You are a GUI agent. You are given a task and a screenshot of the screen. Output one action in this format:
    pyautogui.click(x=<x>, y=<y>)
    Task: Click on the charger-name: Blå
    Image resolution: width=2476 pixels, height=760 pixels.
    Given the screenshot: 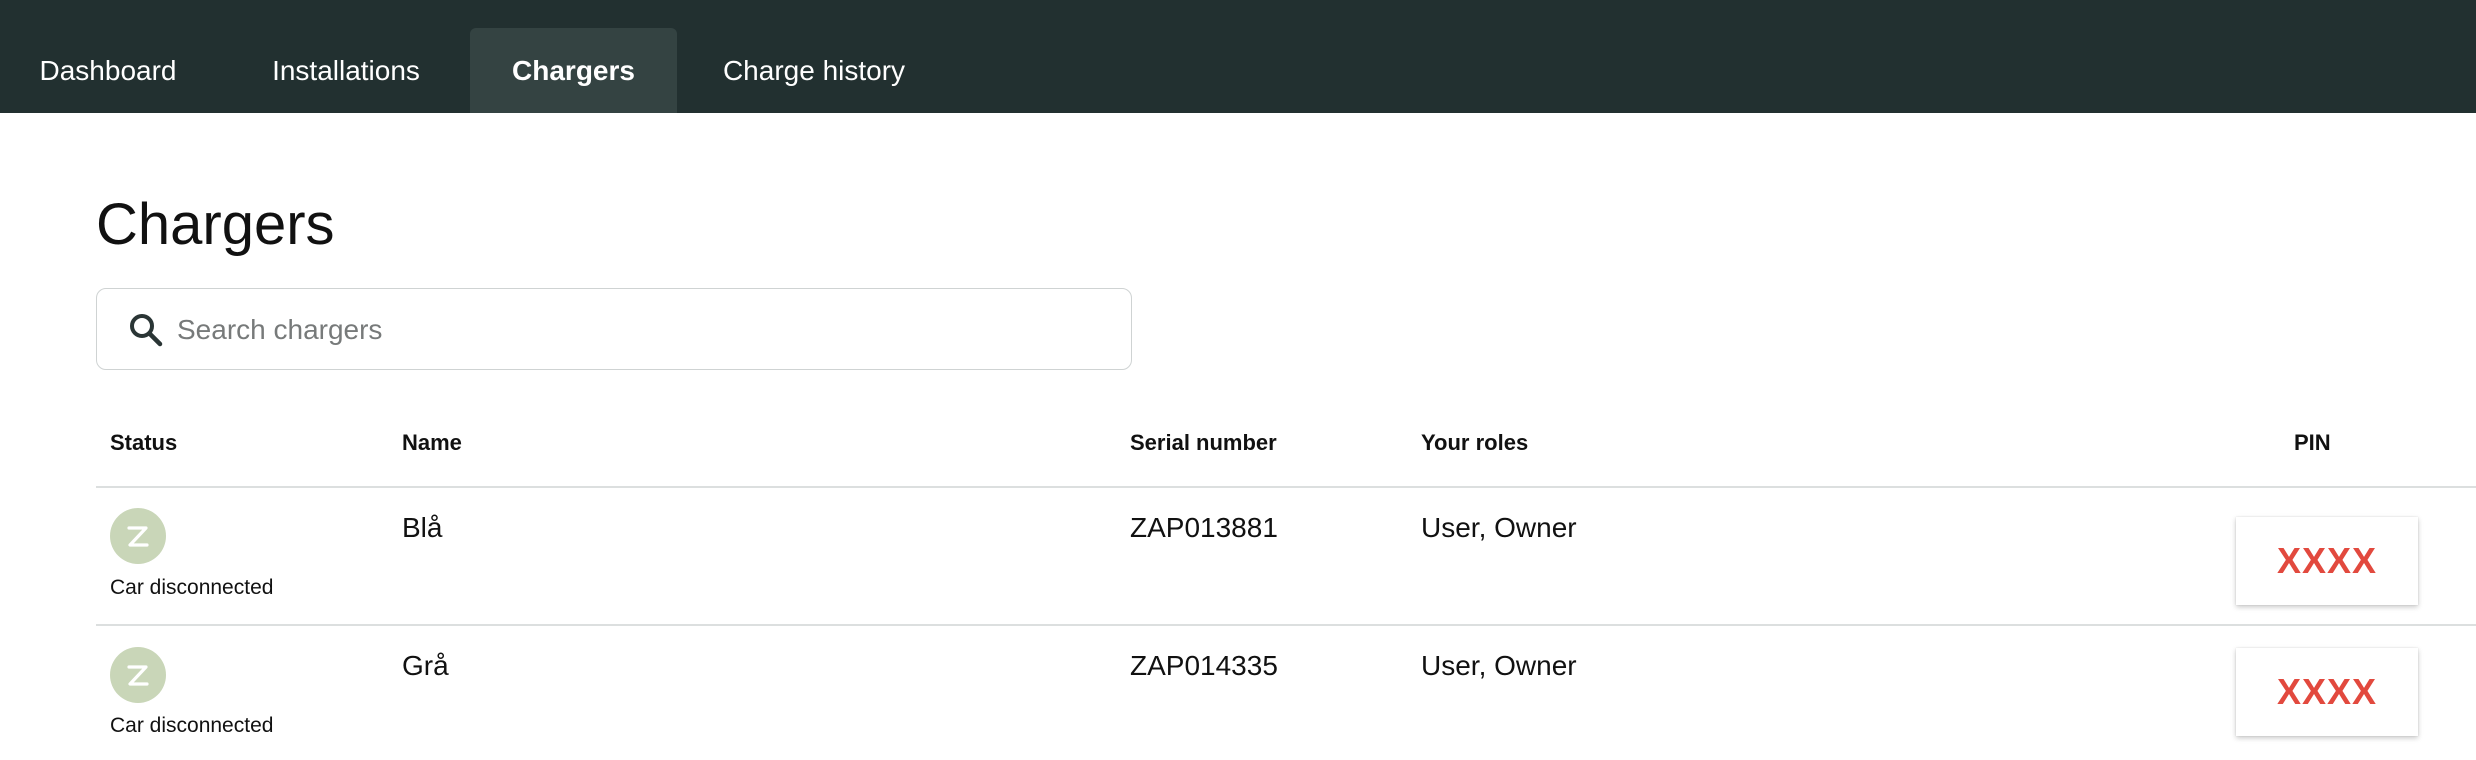 What is the action you would take?
    pyautogui.click(x=422, y=528)
    